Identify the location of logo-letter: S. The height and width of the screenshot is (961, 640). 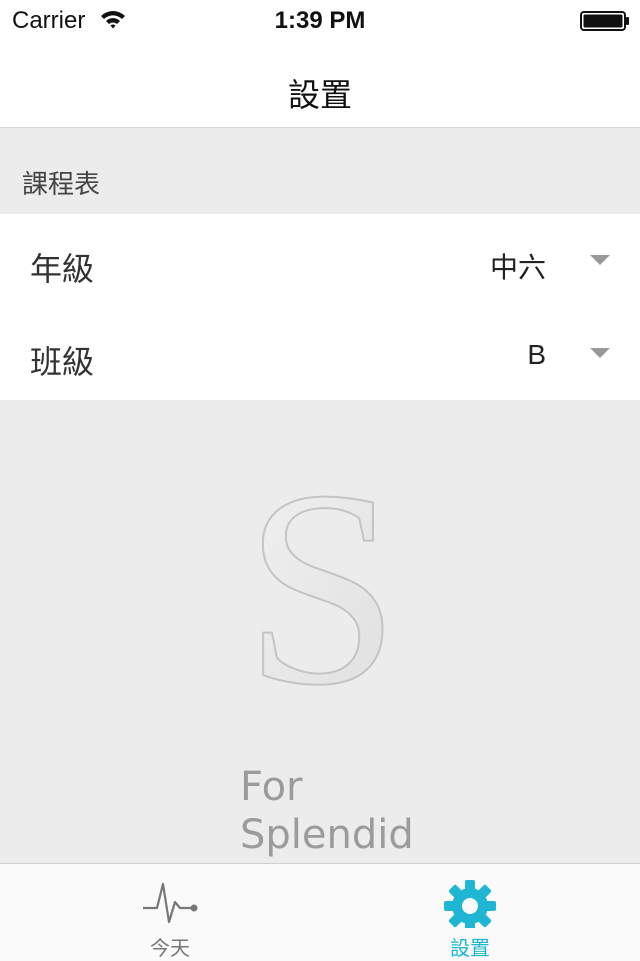
(322, 585).